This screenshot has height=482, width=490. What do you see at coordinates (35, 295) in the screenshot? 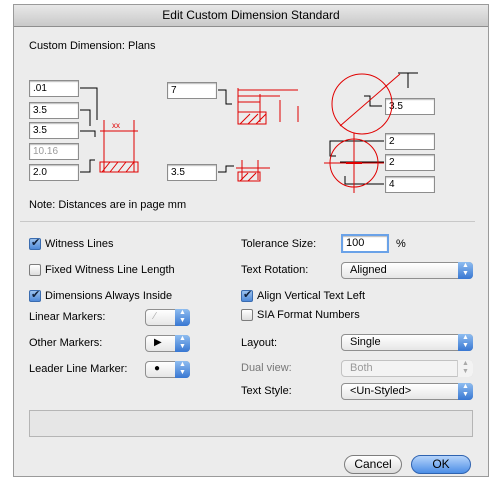
I see `dims-inside-checkbox` at bounding box center [35, 295].